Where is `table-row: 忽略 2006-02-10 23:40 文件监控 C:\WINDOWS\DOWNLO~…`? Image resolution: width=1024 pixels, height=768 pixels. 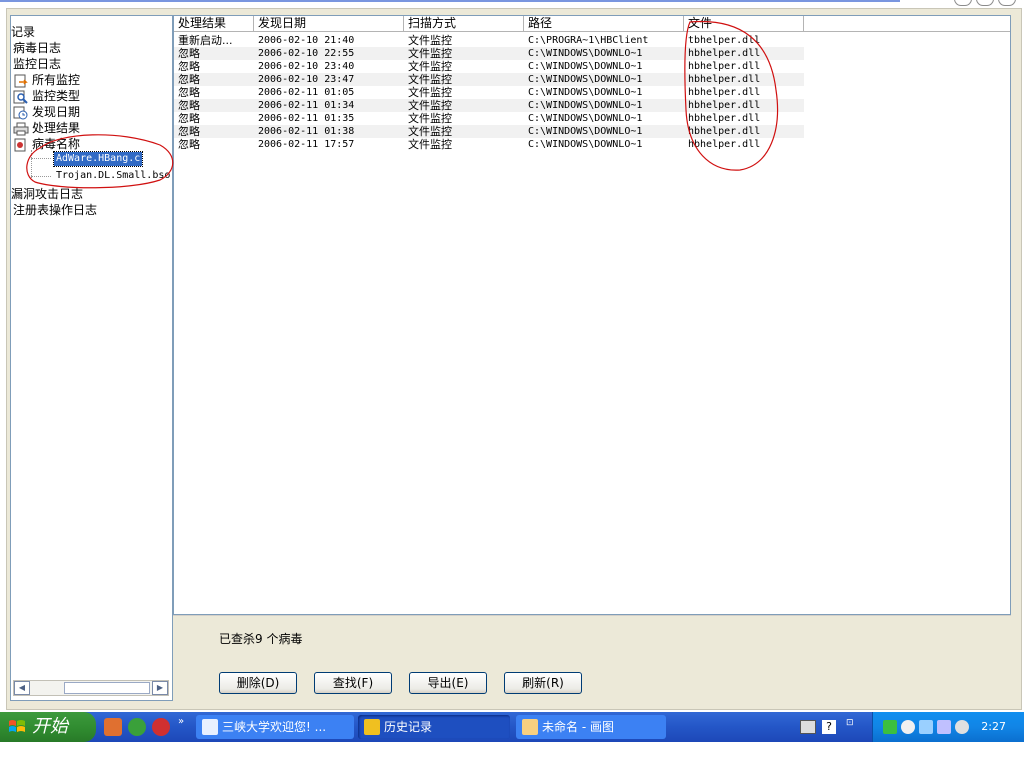
table-row: 忽略 2006-02-10 23:40 文件监控 C:\WINDOWS\DOWNLO~… is located at coordinates (489, 66).